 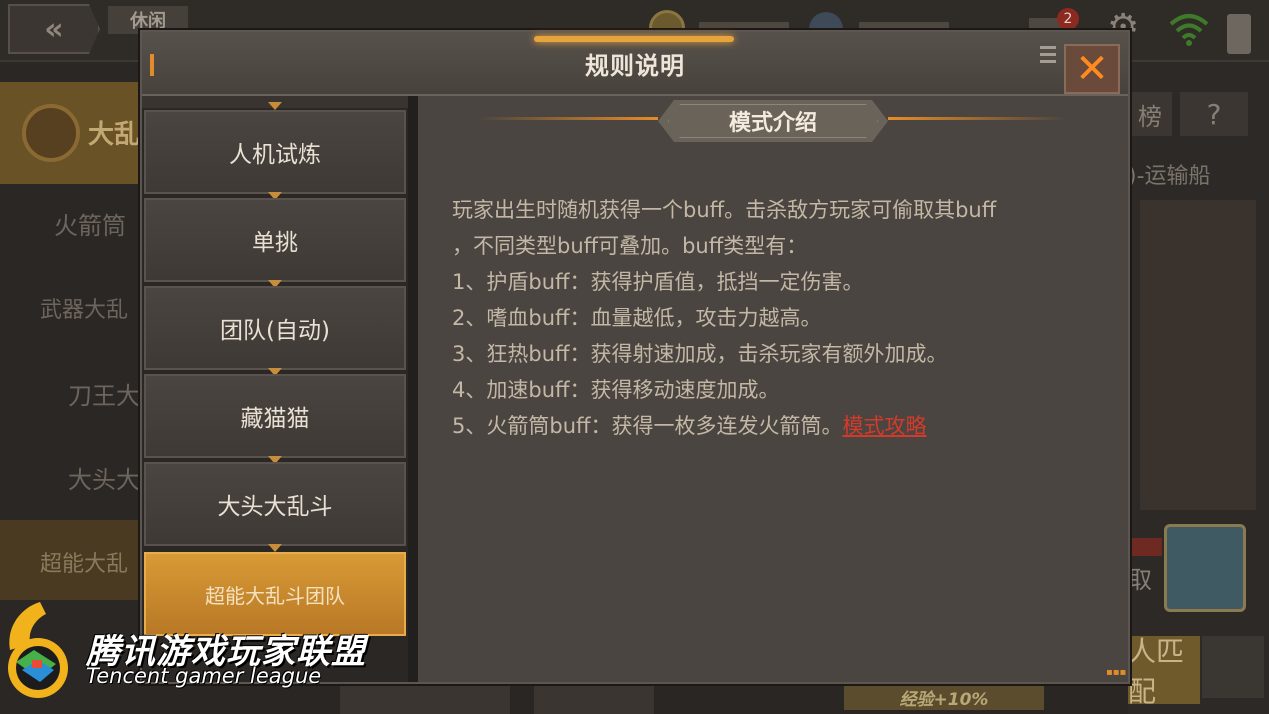 I want to click on description-line: 1、护盾buff：获得护盾值，抵挡一定伤害。, so click(x=658, y=282).